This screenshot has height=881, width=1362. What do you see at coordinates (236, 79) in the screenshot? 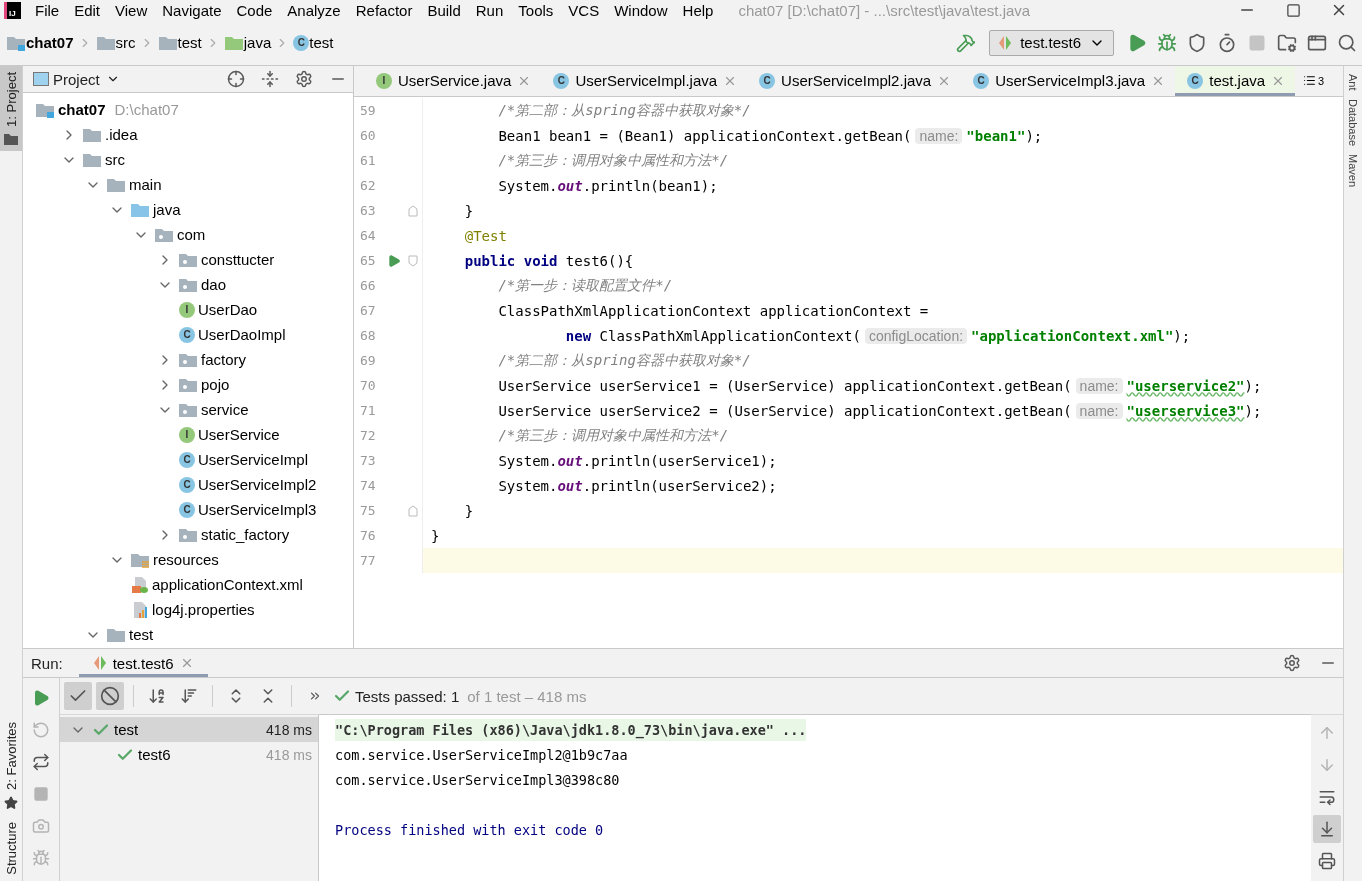
I see `locate-icon` at bounding box center [236, 79].